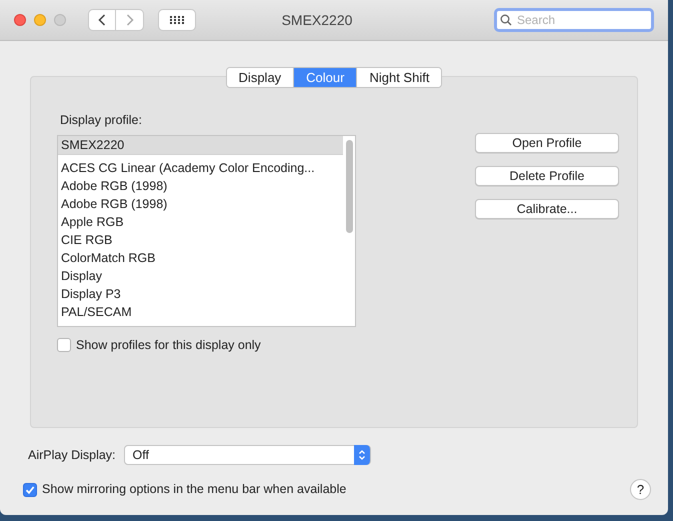 This screenshot has height=521, width=673. What do you see at coordinates (317, 20) in the screenshot?
I see `window-title: SMEX2220` at bounding box center [317, 20].